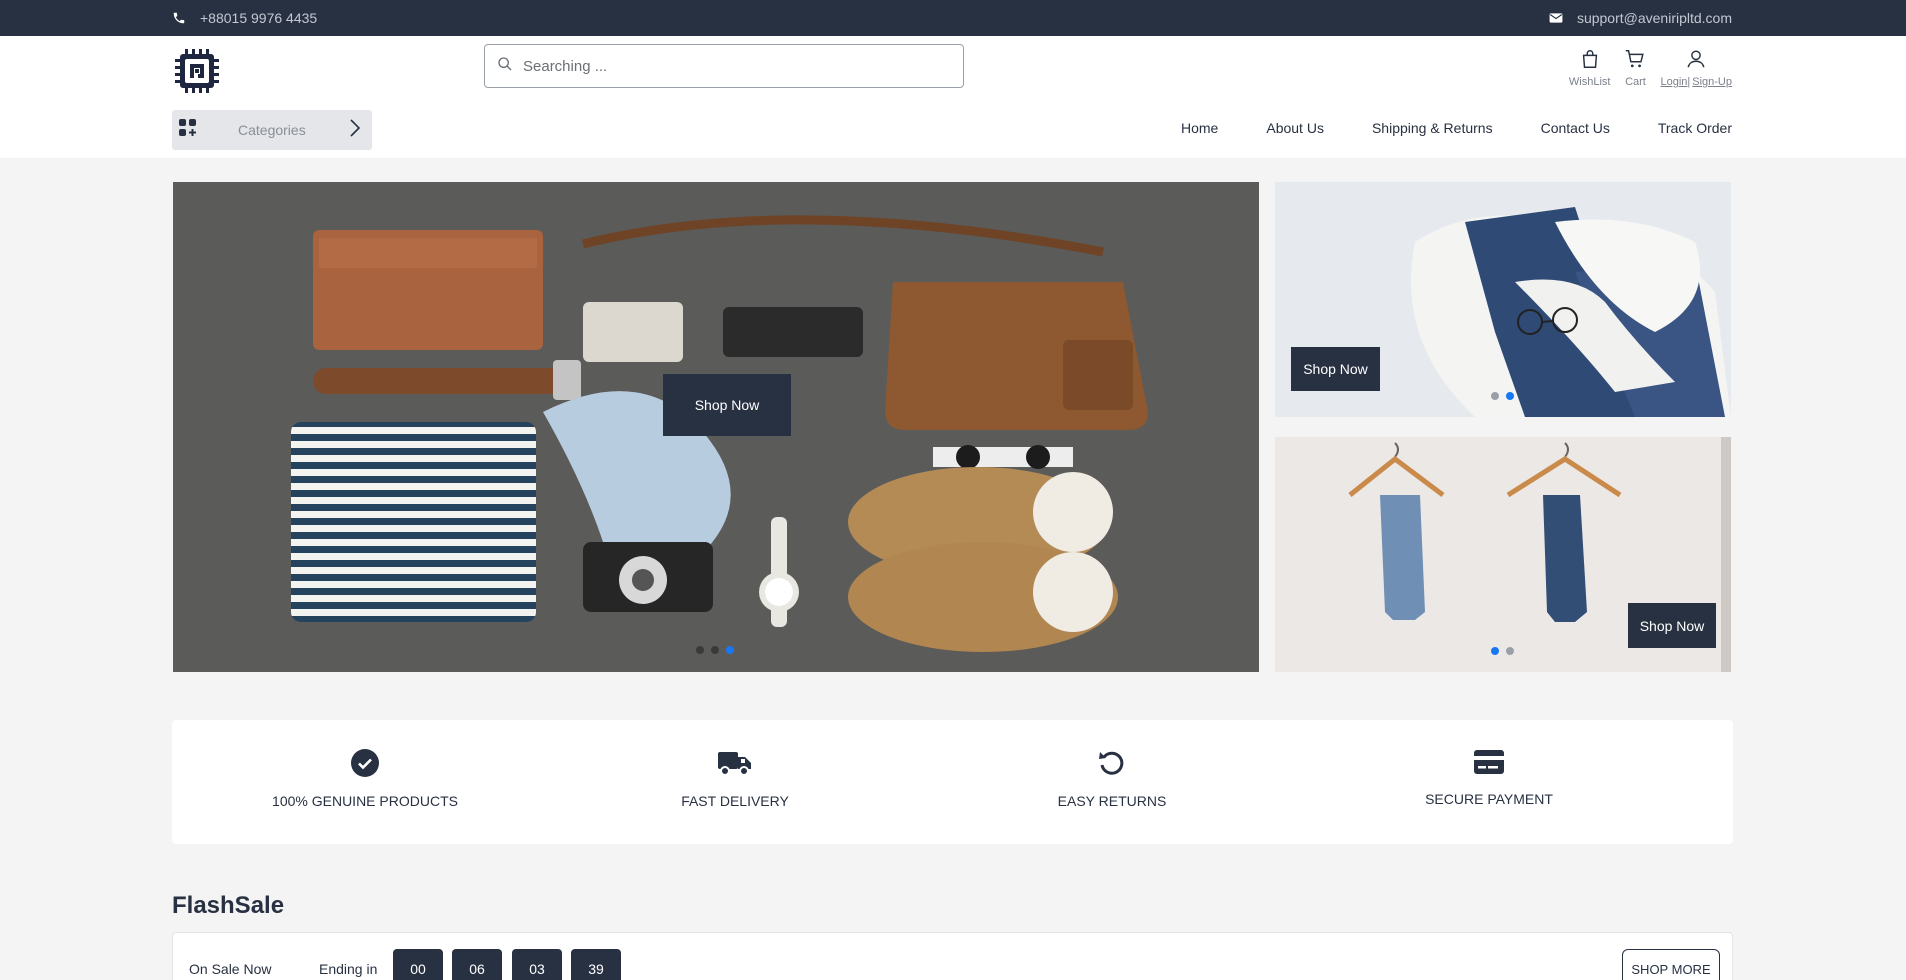 Image resolution: width=1906 pixels, height=980 pixels. What do you see at coordinates (179, 18) in the screenshot?
I see `phone-icon` at bounding box center [179, 18].